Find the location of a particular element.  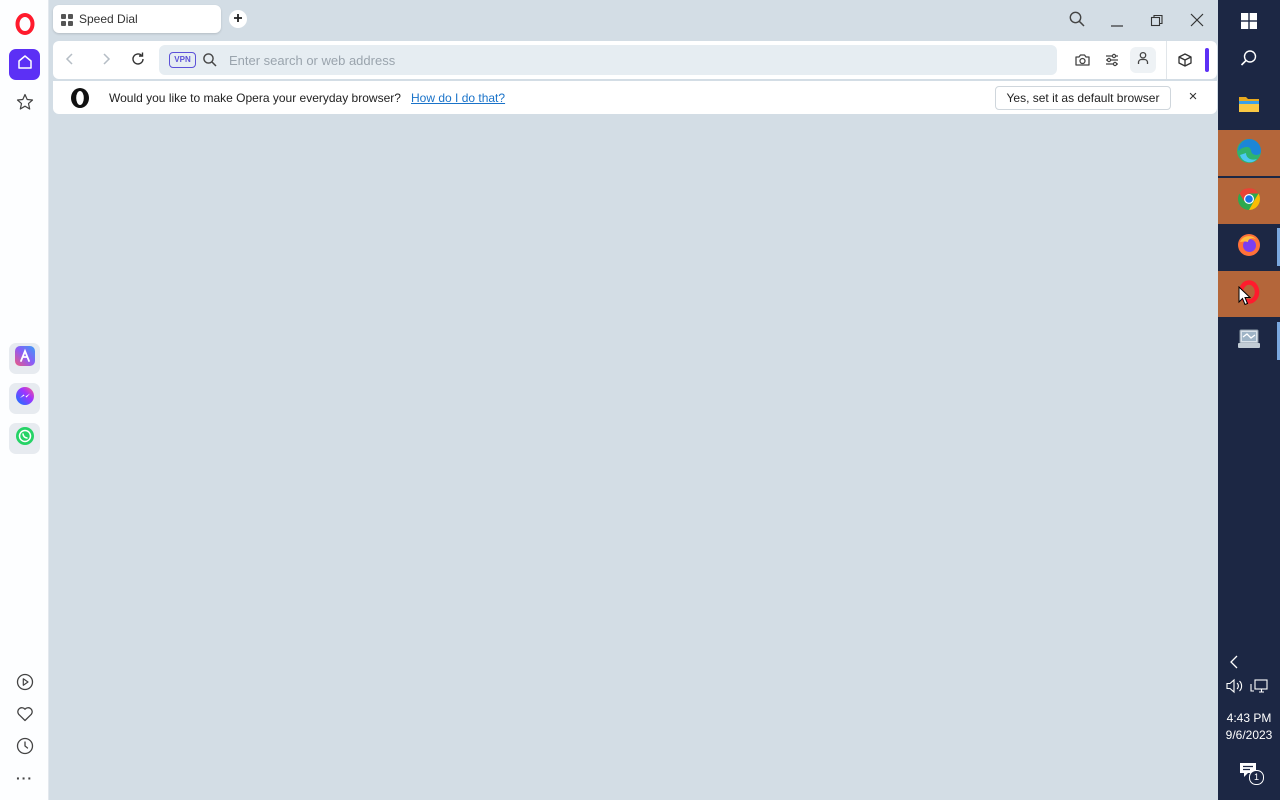

home-button is located at coordinates (24, 64).